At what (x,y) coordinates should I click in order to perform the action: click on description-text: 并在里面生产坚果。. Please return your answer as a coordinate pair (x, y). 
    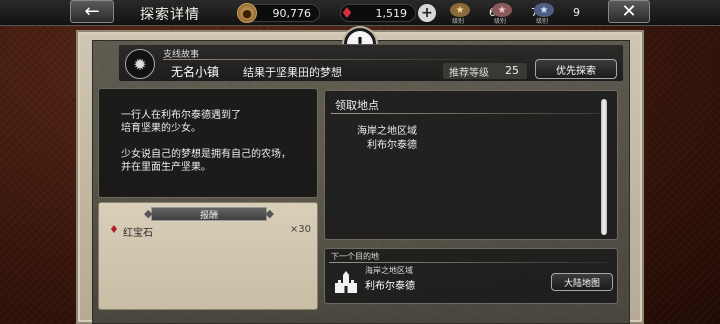
    Looking at the image, I should click on (166, 167).